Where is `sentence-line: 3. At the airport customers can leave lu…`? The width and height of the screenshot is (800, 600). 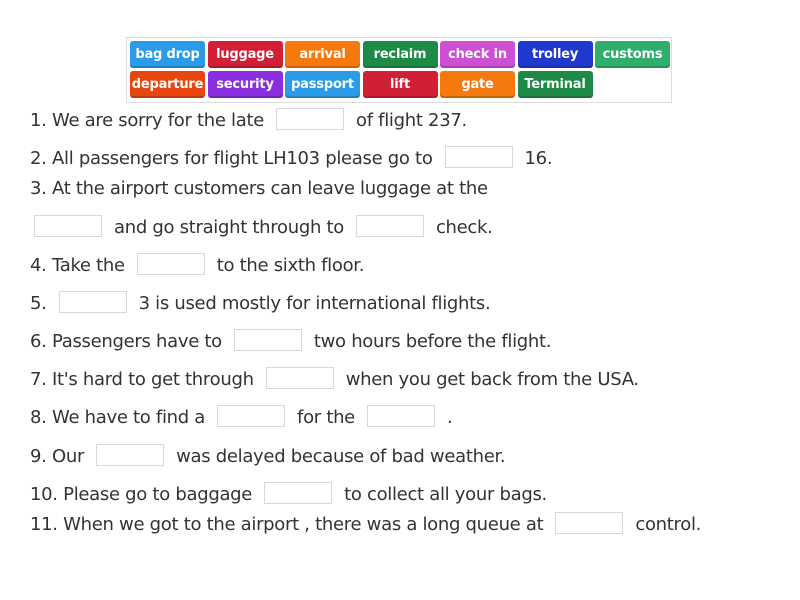 sentence-line: 3. At the airport customers can leave lu… is located at coordinates (259, 188).